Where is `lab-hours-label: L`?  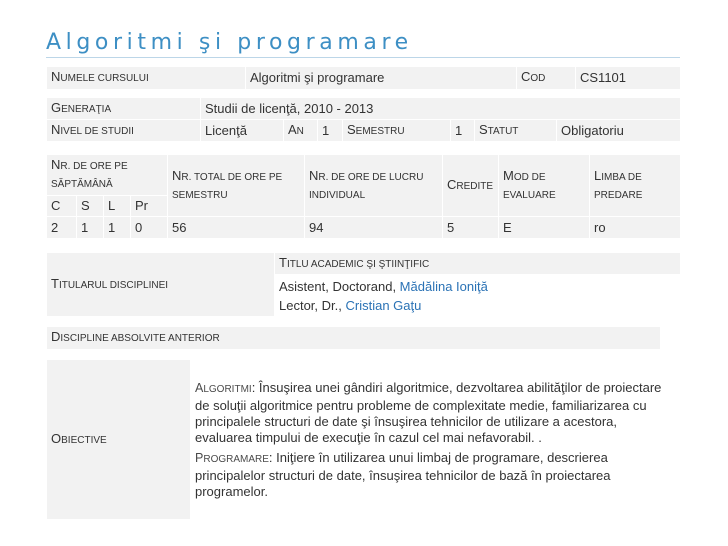
lab-hours-label: L is located at coordinates (117, 206).